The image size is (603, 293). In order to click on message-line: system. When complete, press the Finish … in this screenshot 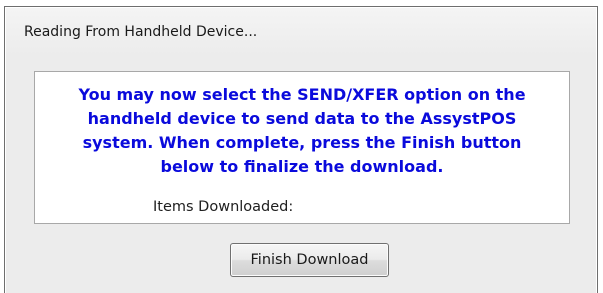, I will do `click(302, 142)`.